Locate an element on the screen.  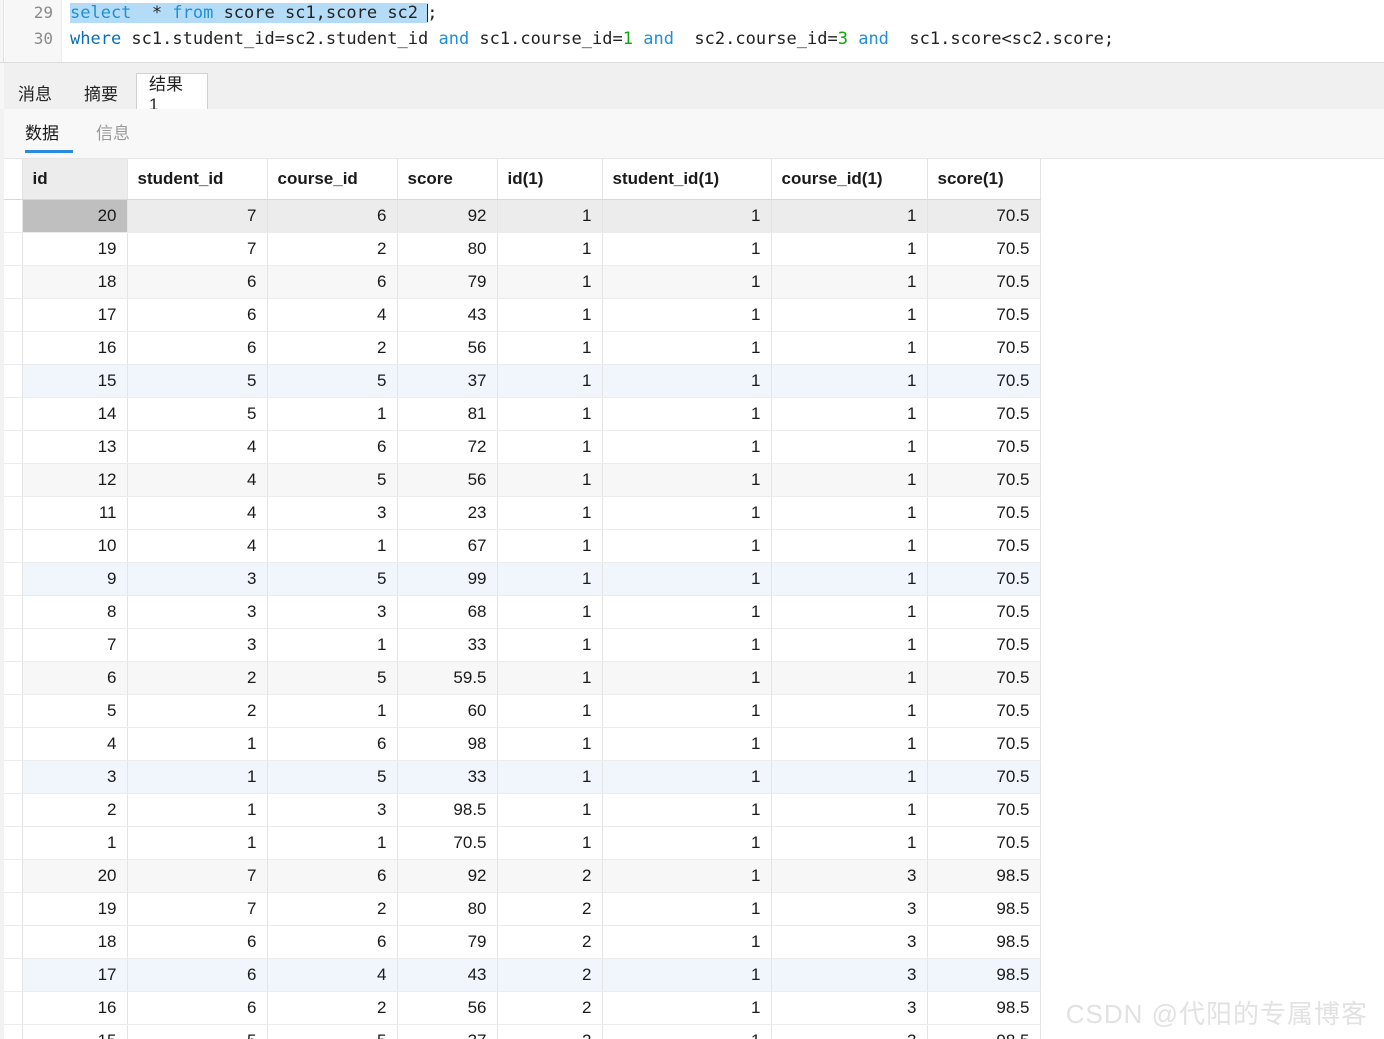
table-row: 15553721398.5 is located at coordinates (522, 1031).